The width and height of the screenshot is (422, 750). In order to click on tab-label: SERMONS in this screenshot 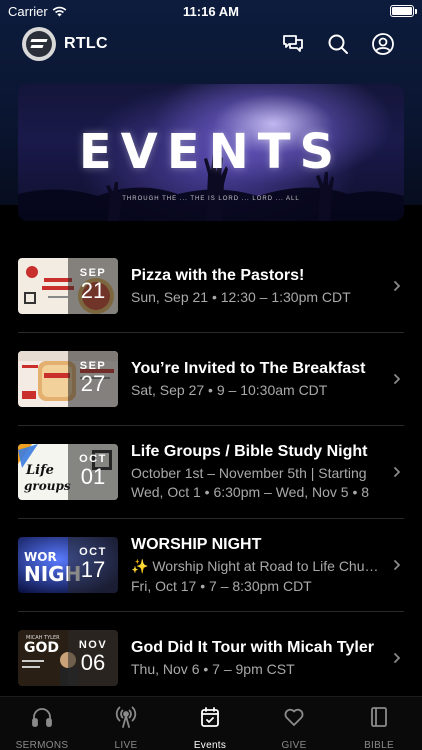, I will do `click(42, 745)`.